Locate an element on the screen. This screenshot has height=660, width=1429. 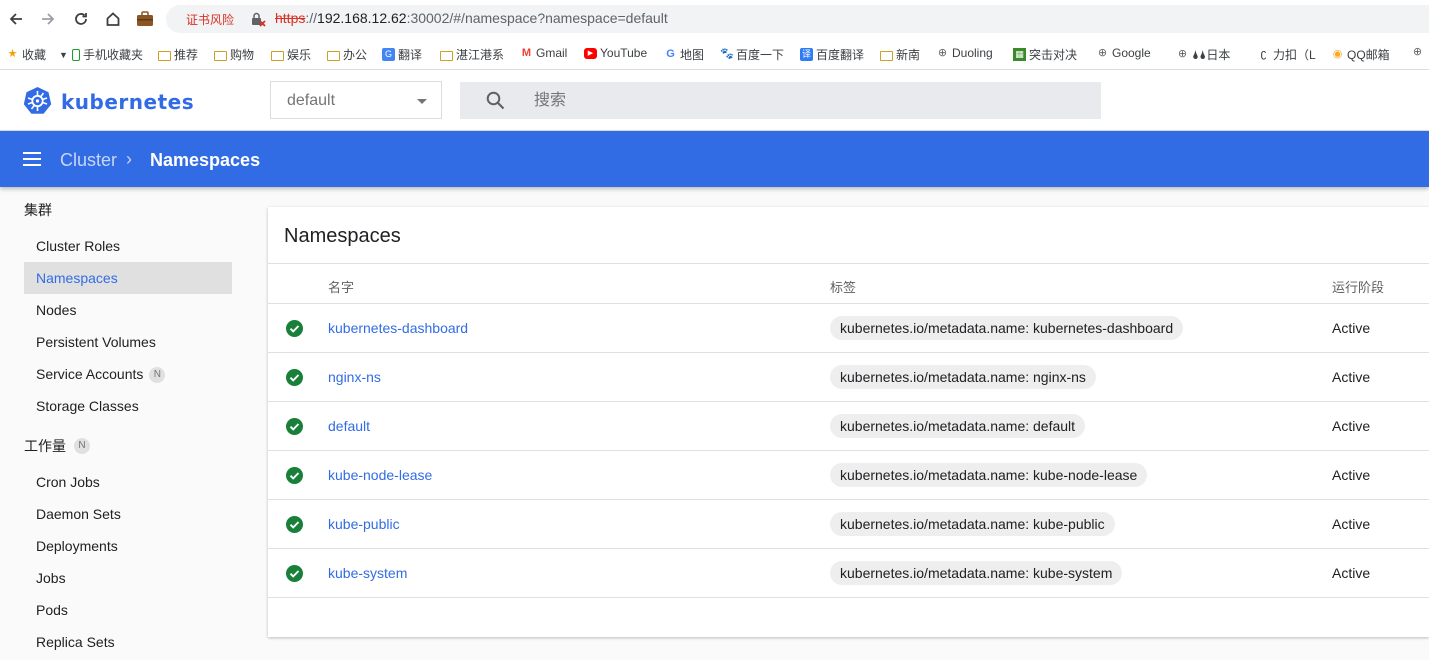
url-path: :30002/#/namespace?namespace=default is located at coordinates (537, 18).